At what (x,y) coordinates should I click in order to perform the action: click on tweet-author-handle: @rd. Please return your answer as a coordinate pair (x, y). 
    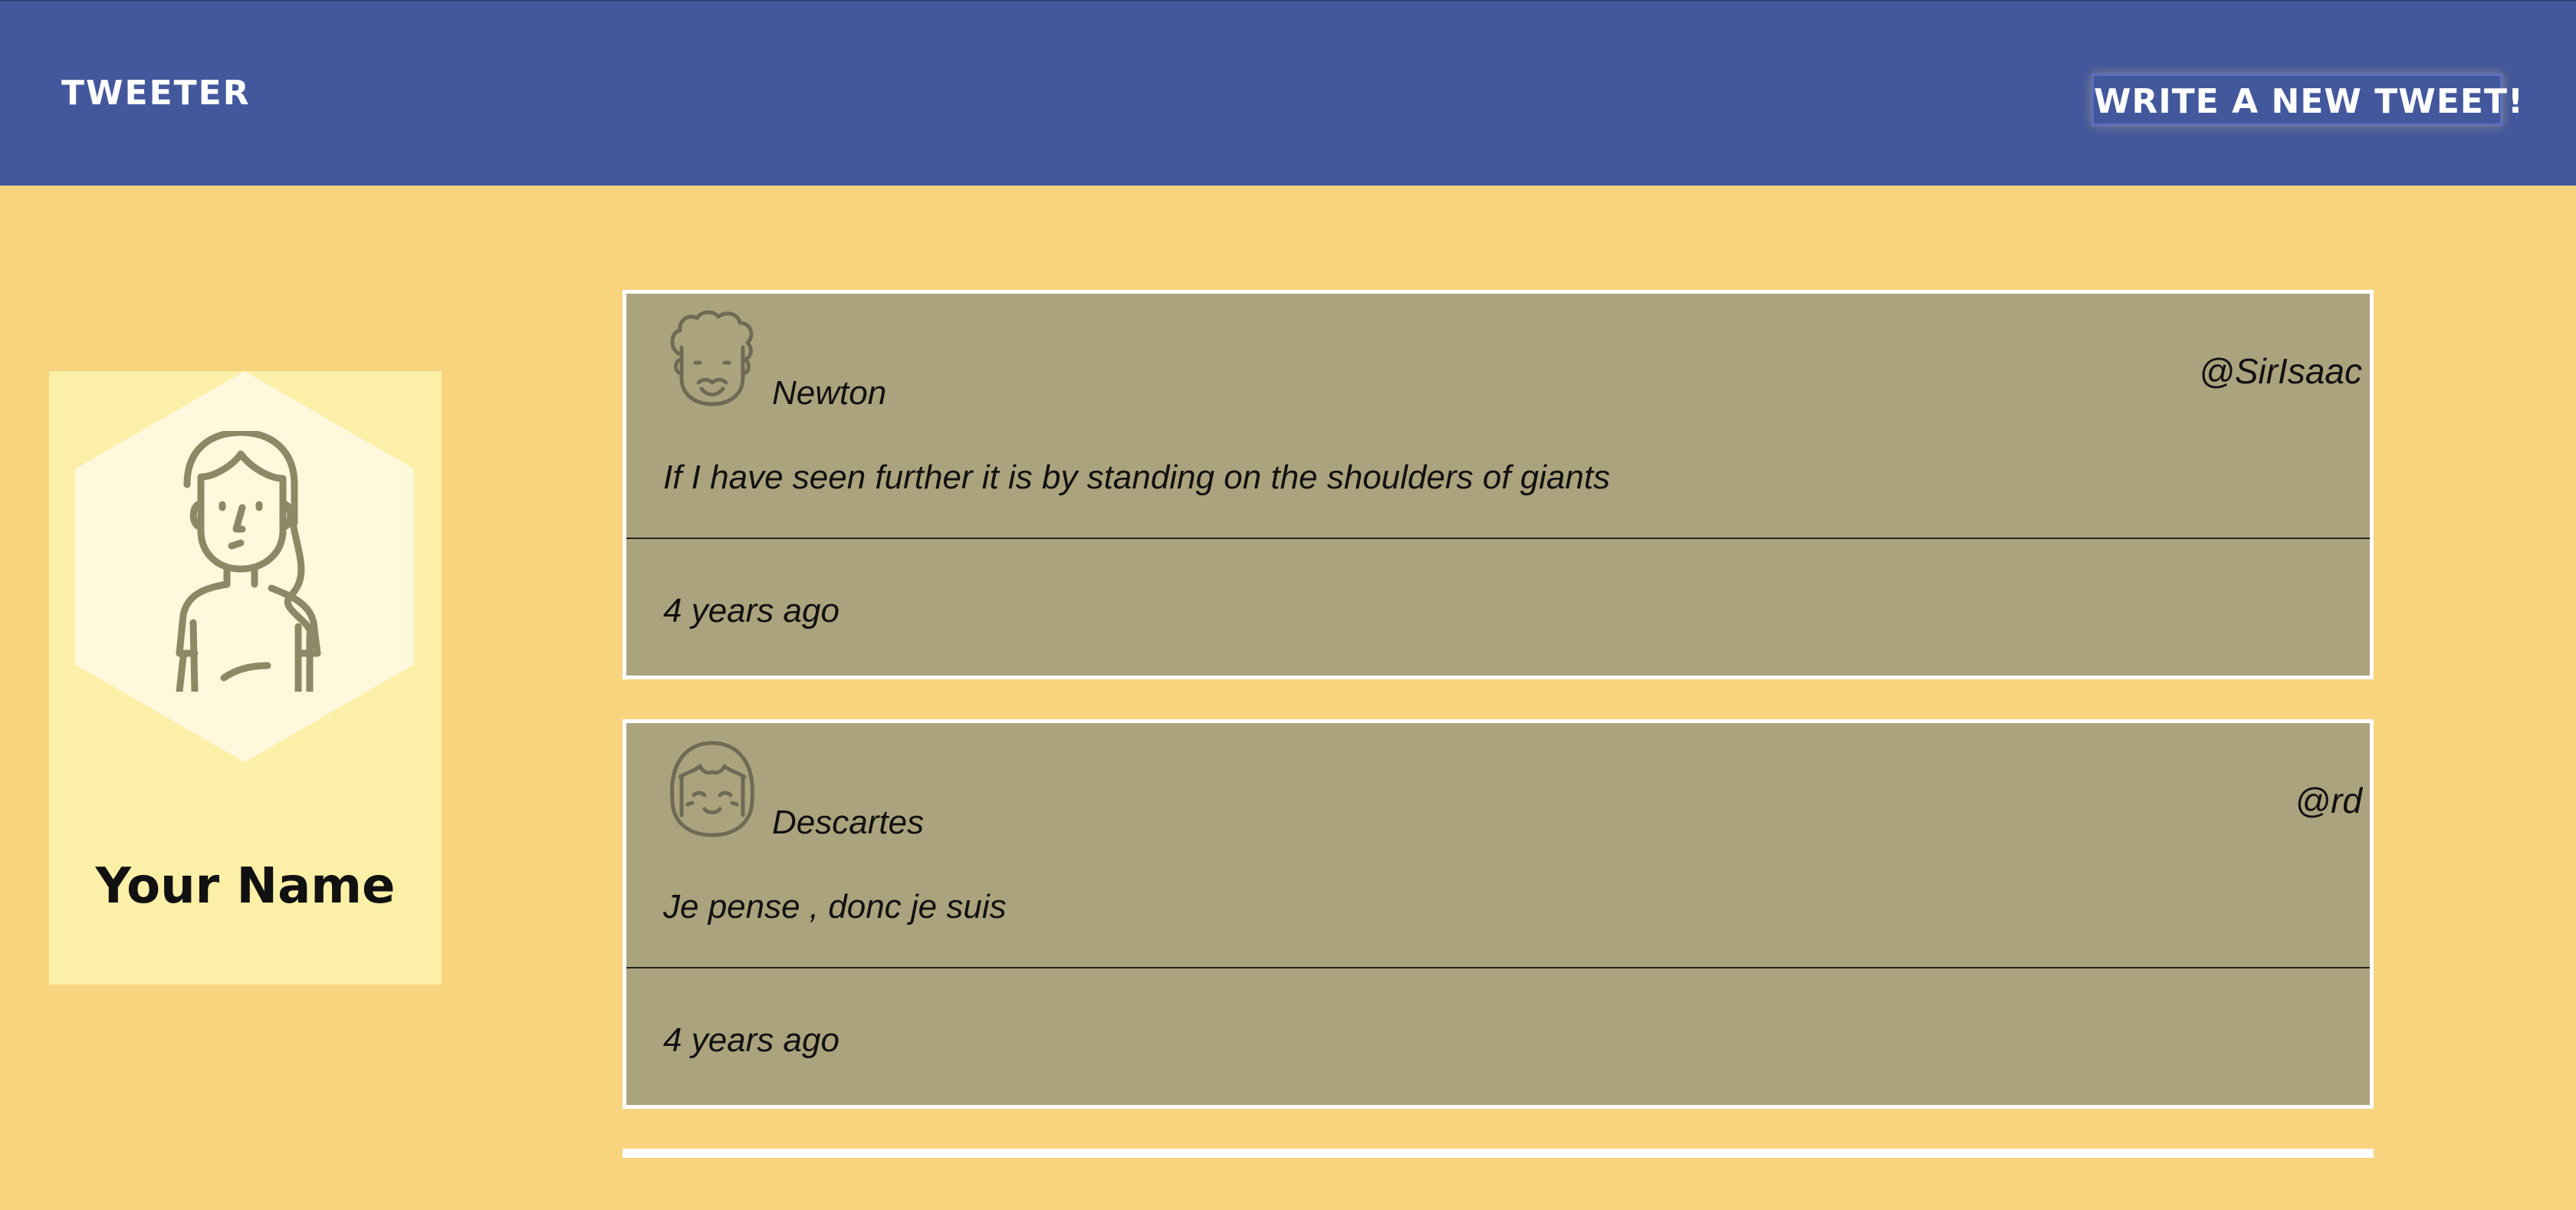
    Looking at the image, I should click on (2329, 800).